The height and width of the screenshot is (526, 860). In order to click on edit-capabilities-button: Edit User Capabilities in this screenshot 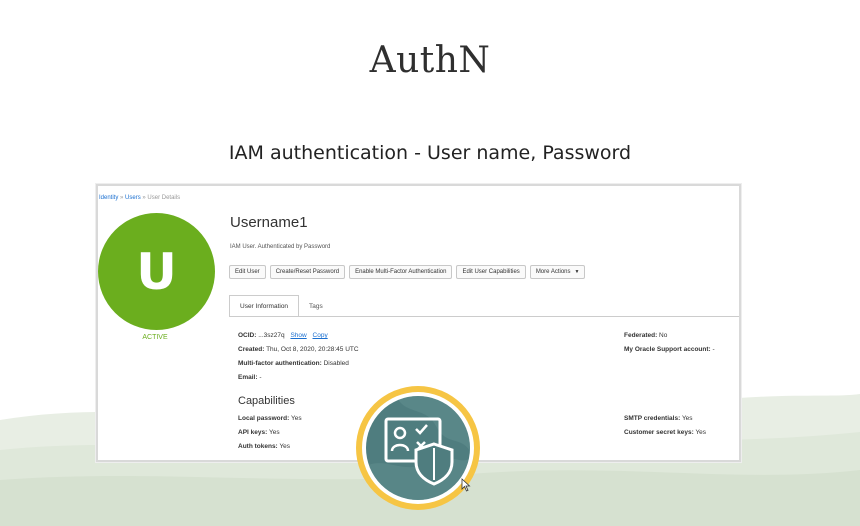, I will do `click(491, 272)`.